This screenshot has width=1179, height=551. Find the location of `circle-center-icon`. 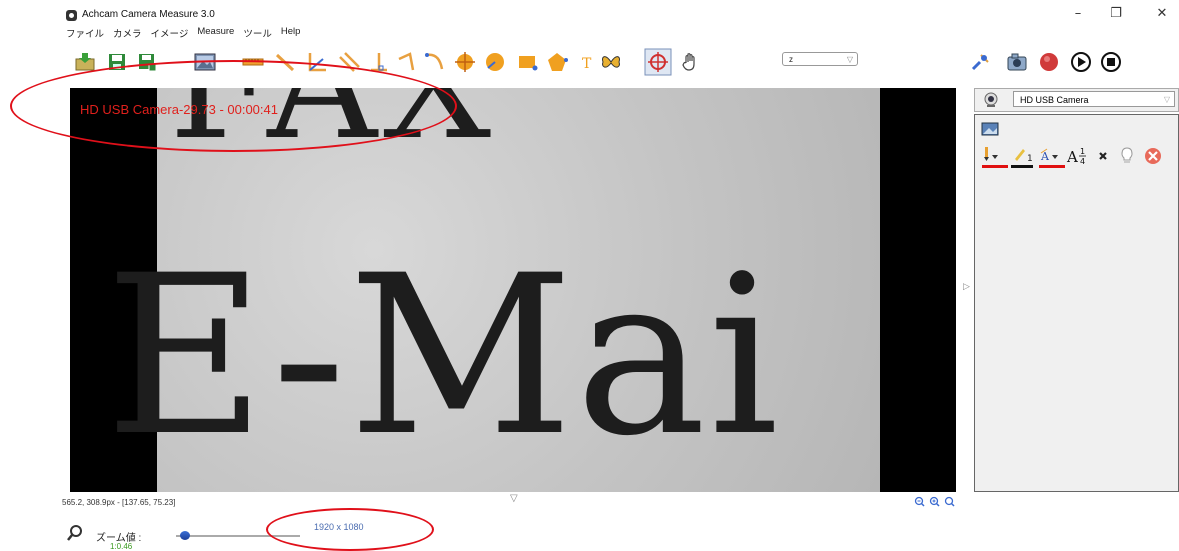

circle-center-icon is located at coordinates (465, 62).